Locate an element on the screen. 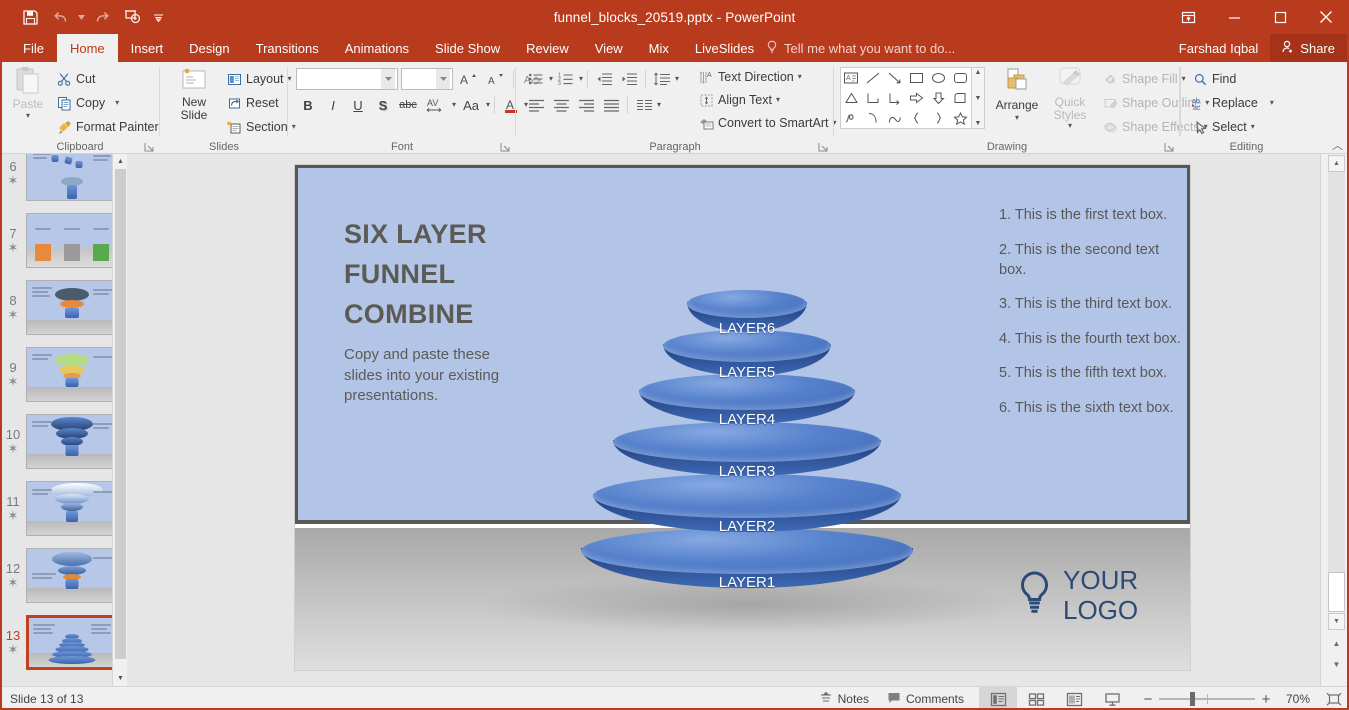  cut-button: Cut is located at coordinates (107, 79).